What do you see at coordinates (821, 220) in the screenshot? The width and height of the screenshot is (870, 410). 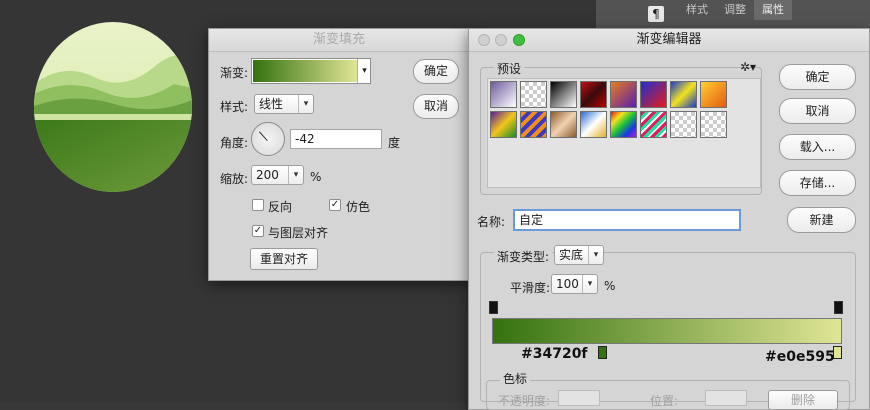 I see `new-button: 新建` at bounding box center [821, 220].